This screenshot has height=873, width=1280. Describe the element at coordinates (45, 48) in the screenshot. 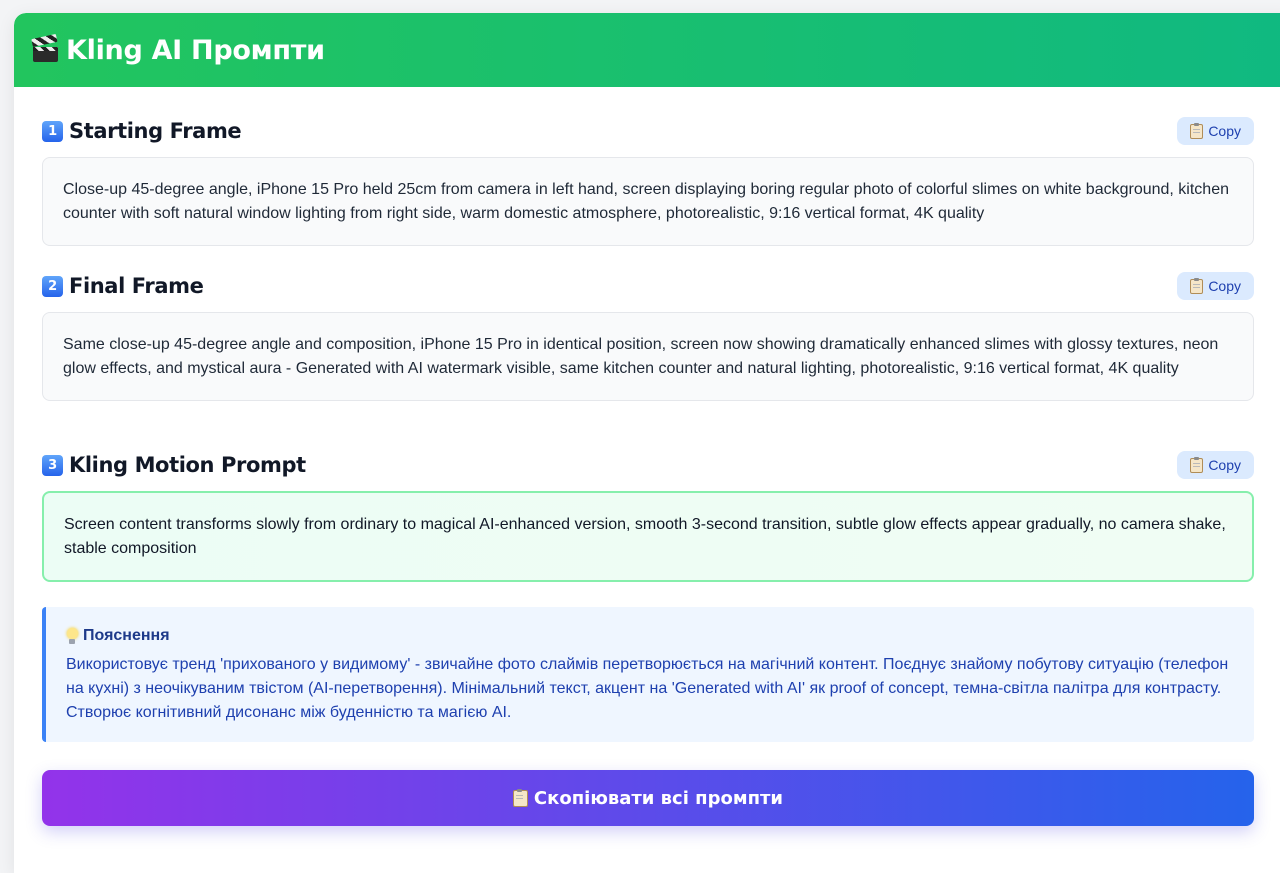

I see `clapperboard-icon` at that location.